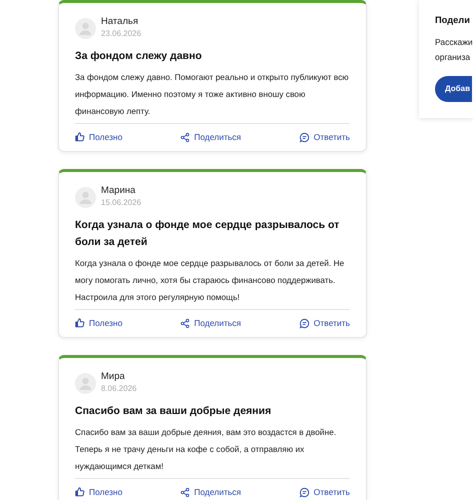 Image resolution: width=473 pixels, height=500 pixels. Describe the element at coordinates (113, 377) in the screenshot. I see `author-name: Мира` at that location.